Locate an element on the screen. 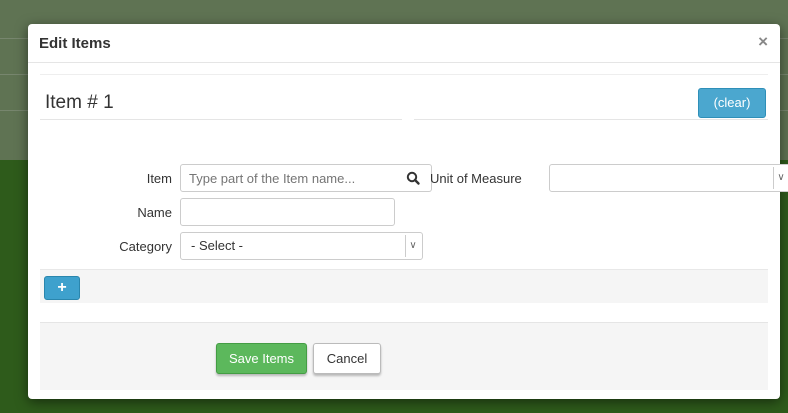 This screenshot has width=788, height=413. plus-icon: + is located at coordinates (62, 287).